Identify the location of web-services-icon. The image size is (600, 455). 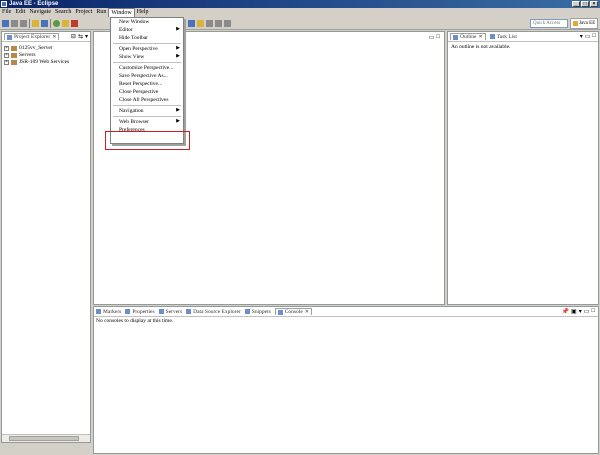
(14, 62).